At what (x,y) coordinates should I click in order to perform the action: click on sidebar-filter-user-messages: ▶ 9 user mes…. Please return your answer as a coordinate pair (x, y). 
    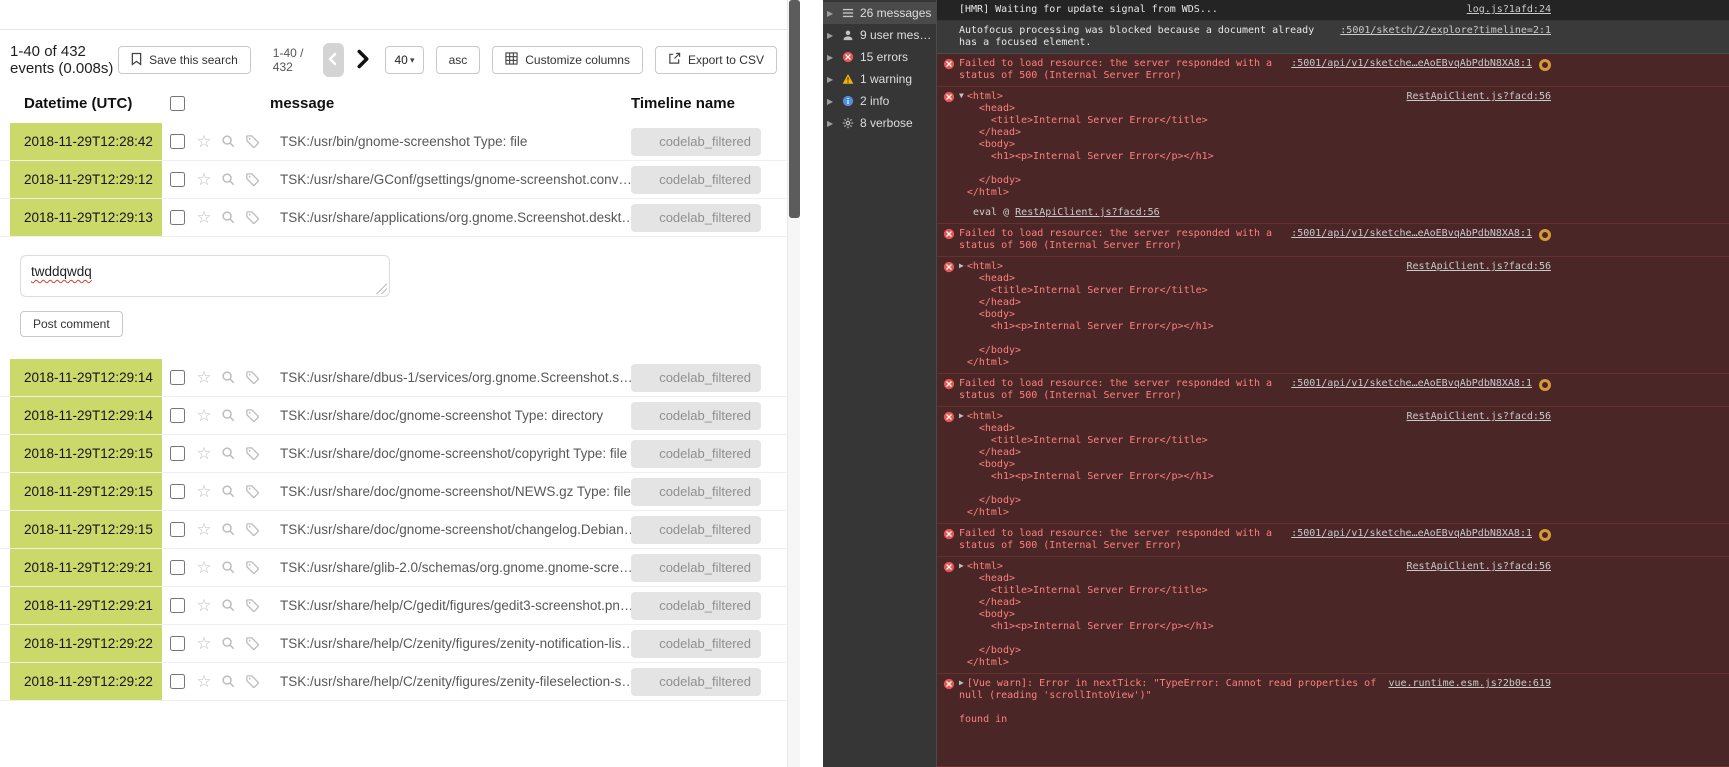
    Looking at the image, I should click on (879, 35).